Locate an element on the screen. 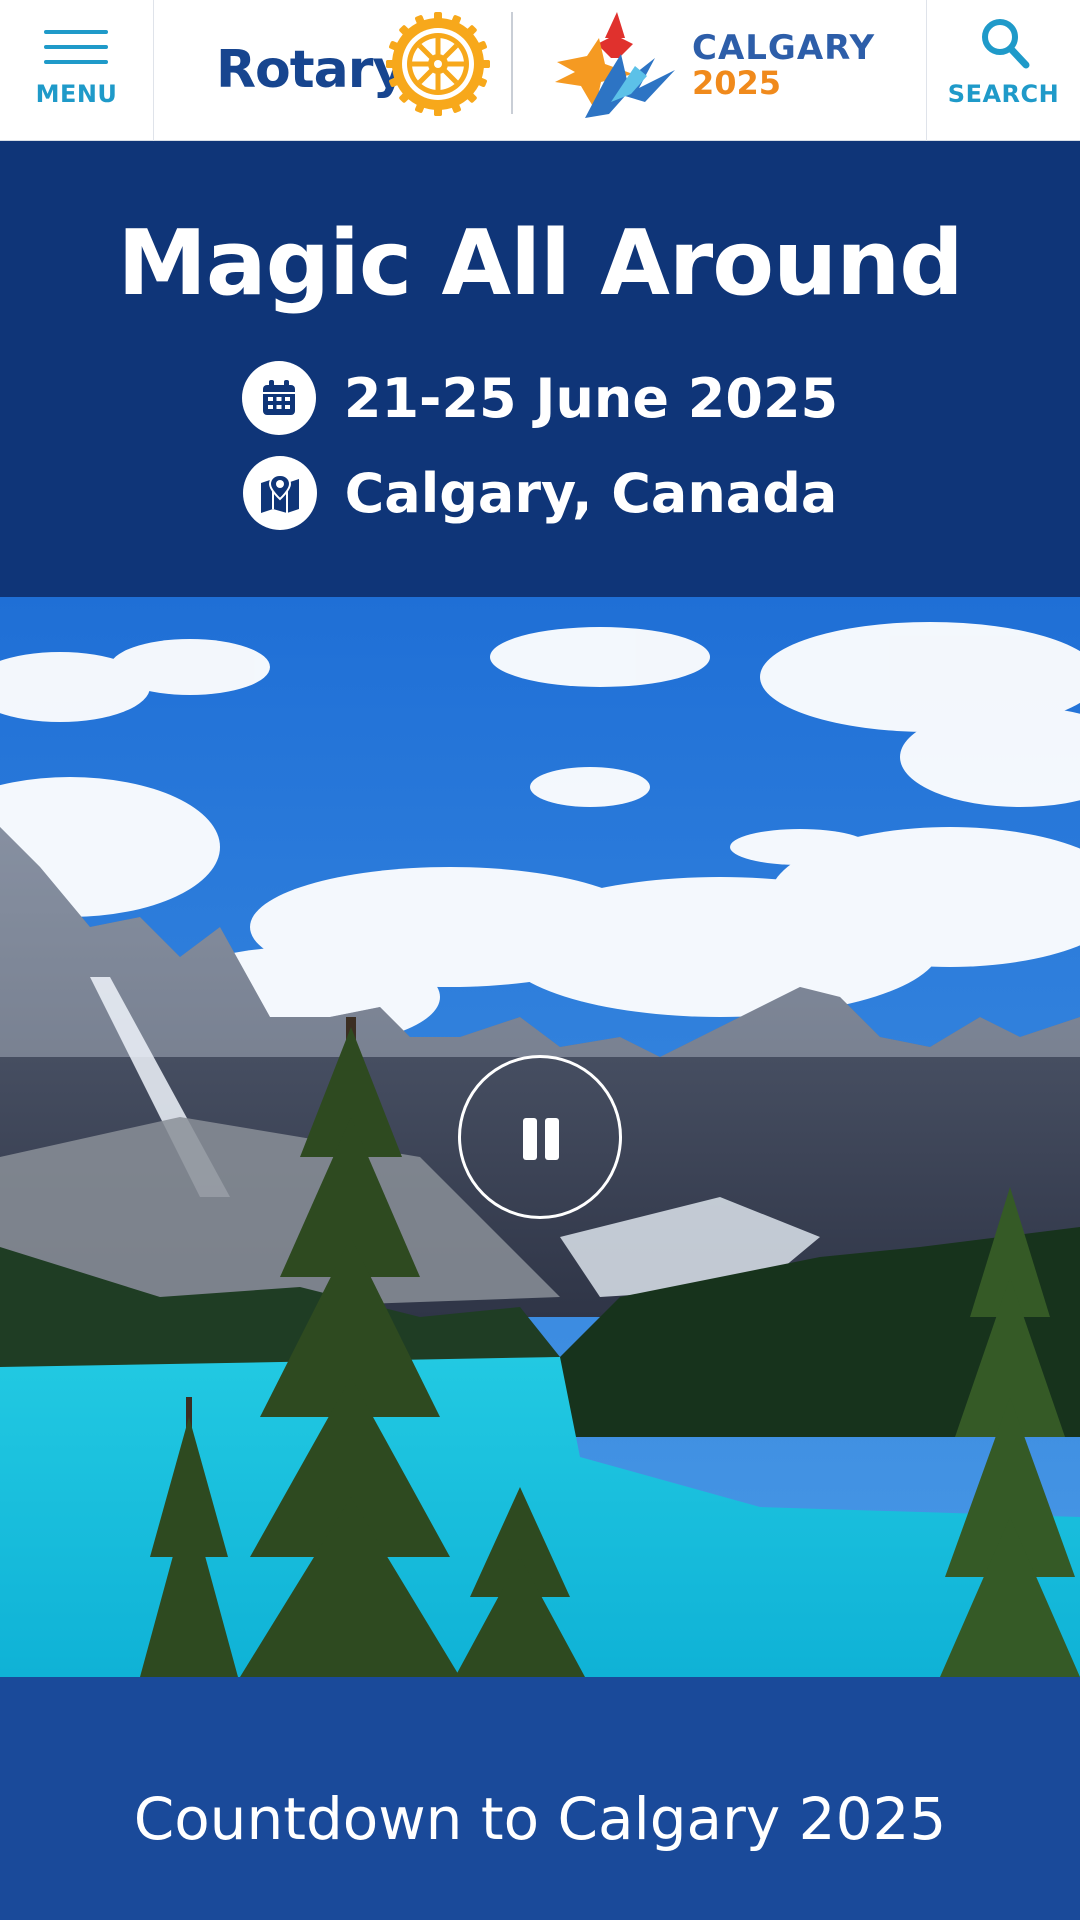  menu-button: MENU is located at coordinates (77, 70).